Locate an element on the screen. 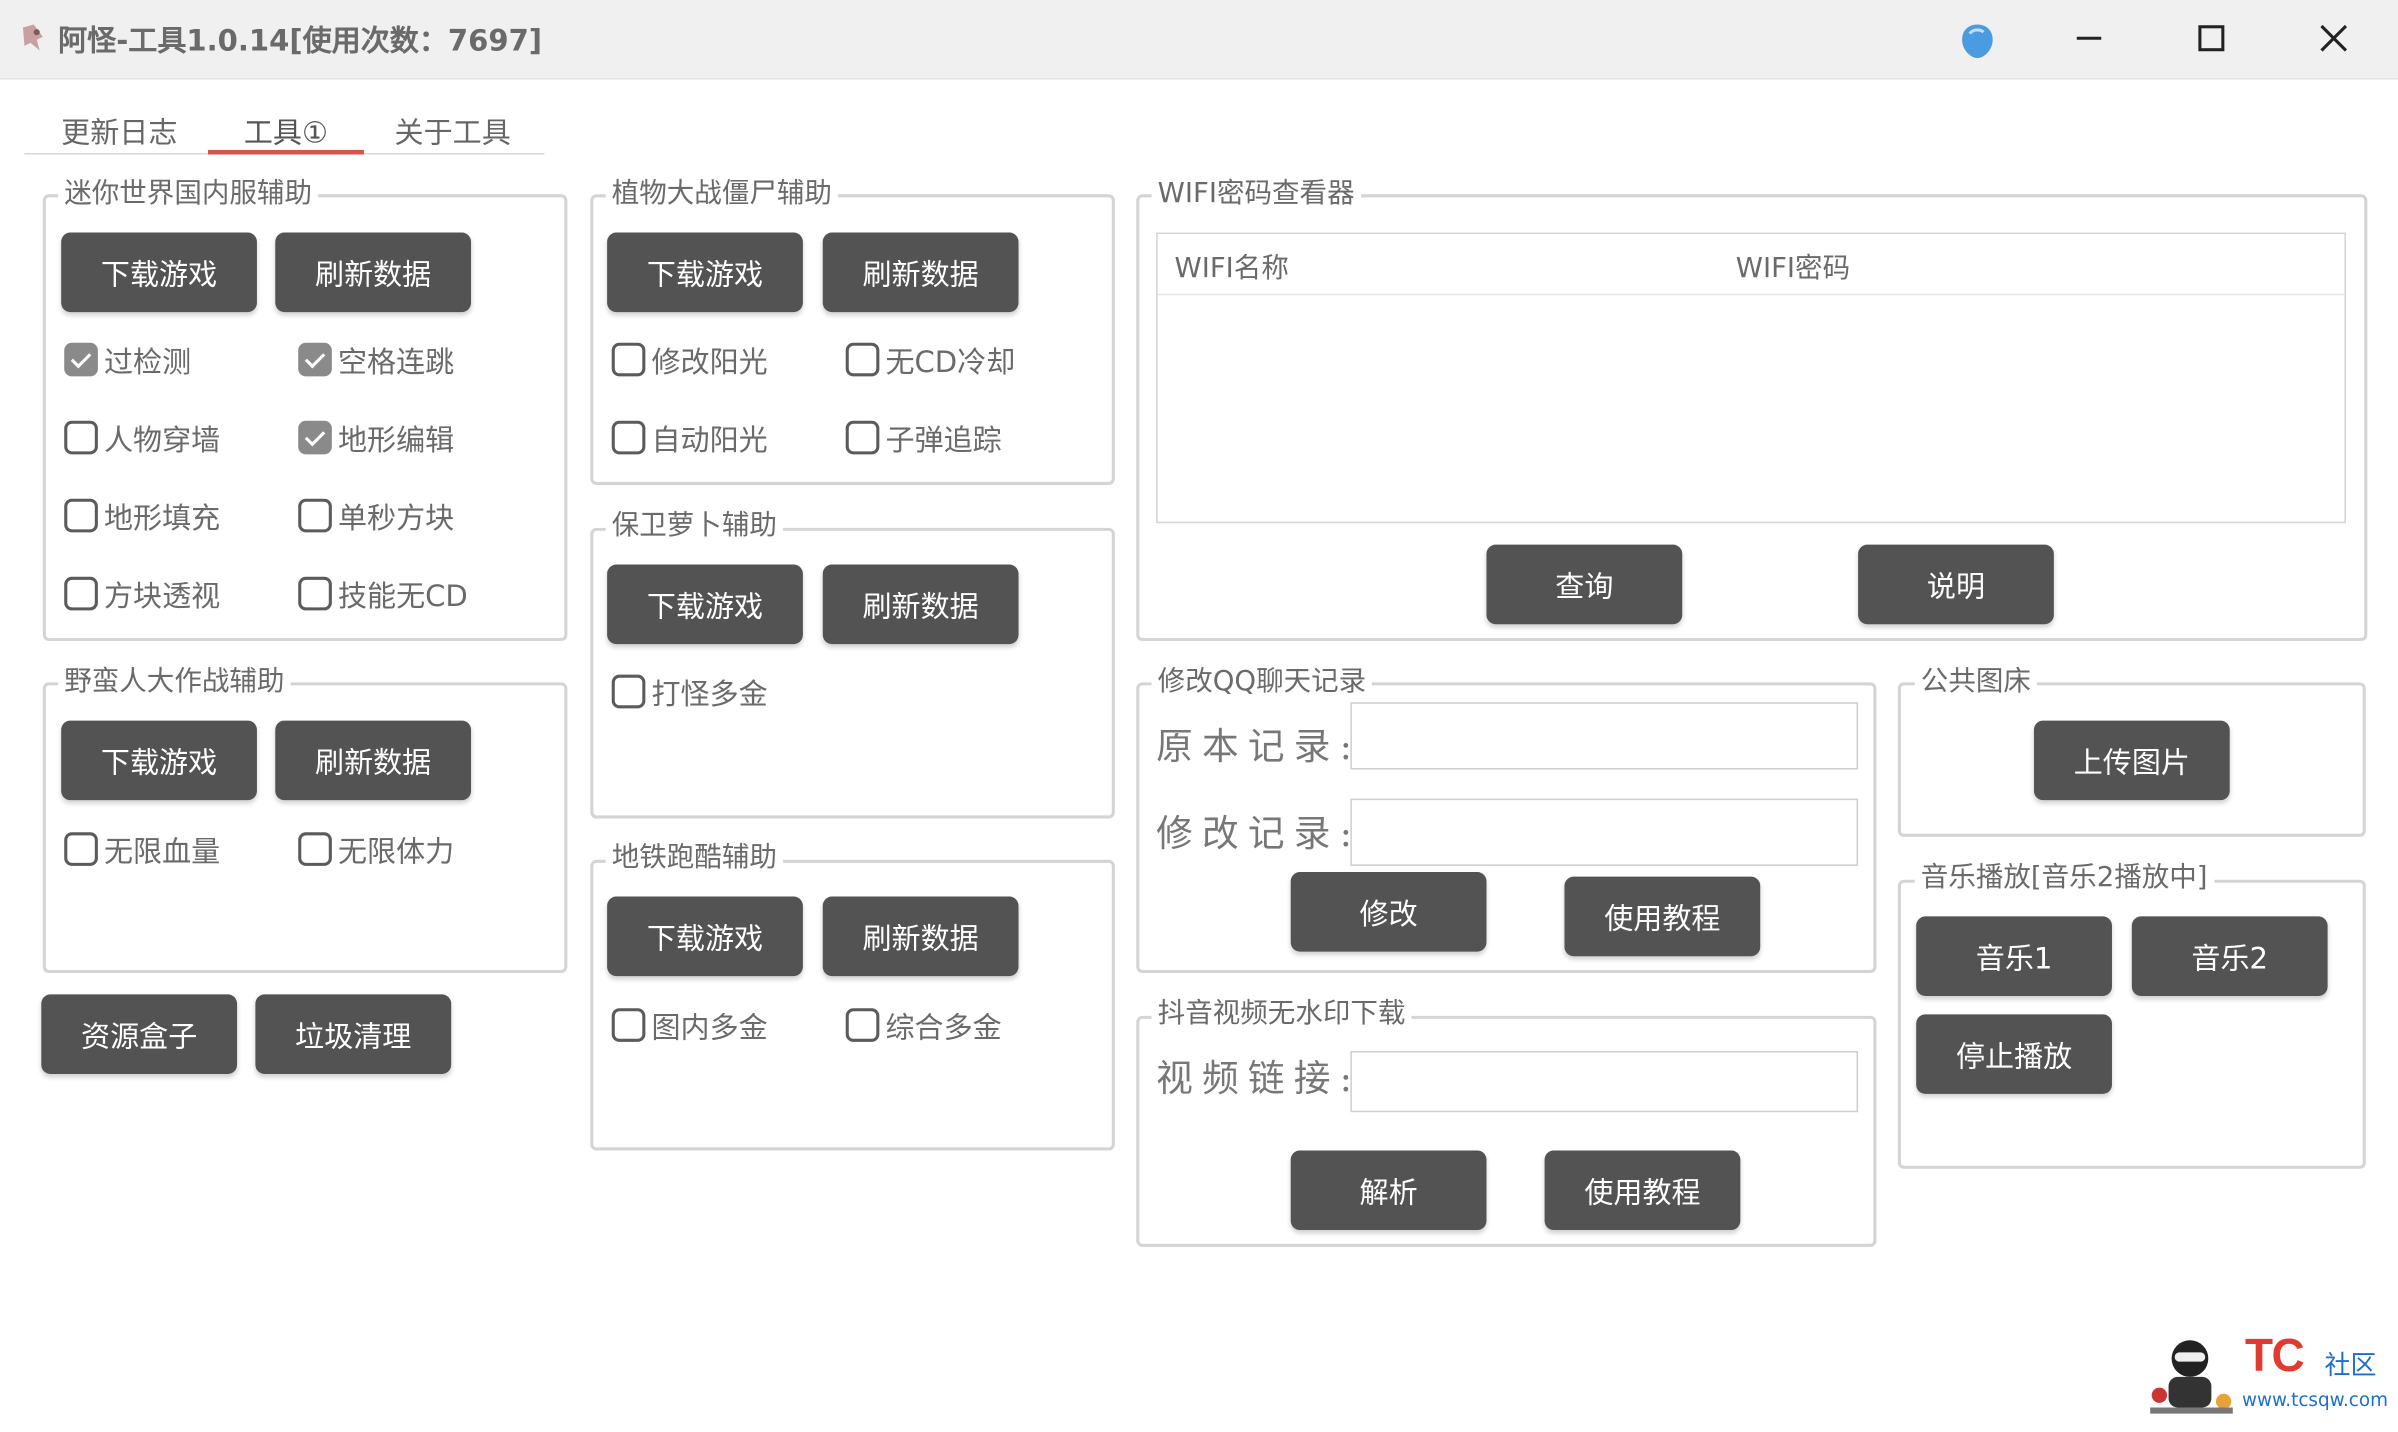 The width and height of the screenshot is (2398, 1432). wifi-query-button: 查询 is located at coordinates (1584, 584).